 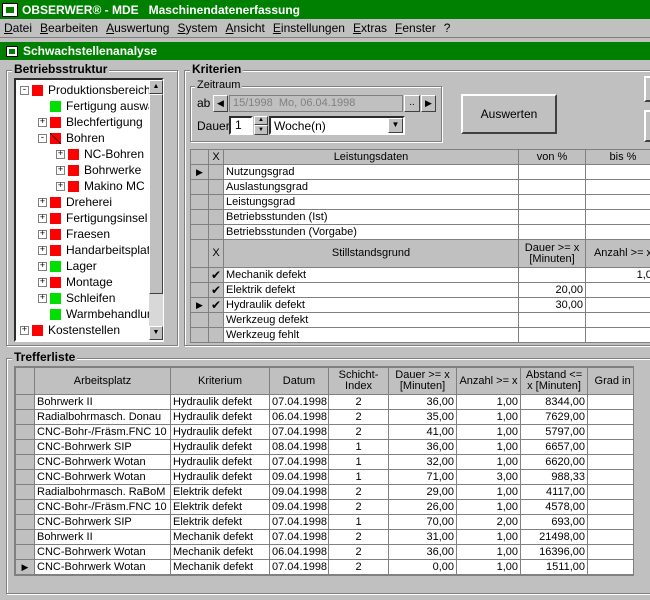 I want to click on stillstand-label-cell: Hydraulik defekt, so click(x=371, y=305).